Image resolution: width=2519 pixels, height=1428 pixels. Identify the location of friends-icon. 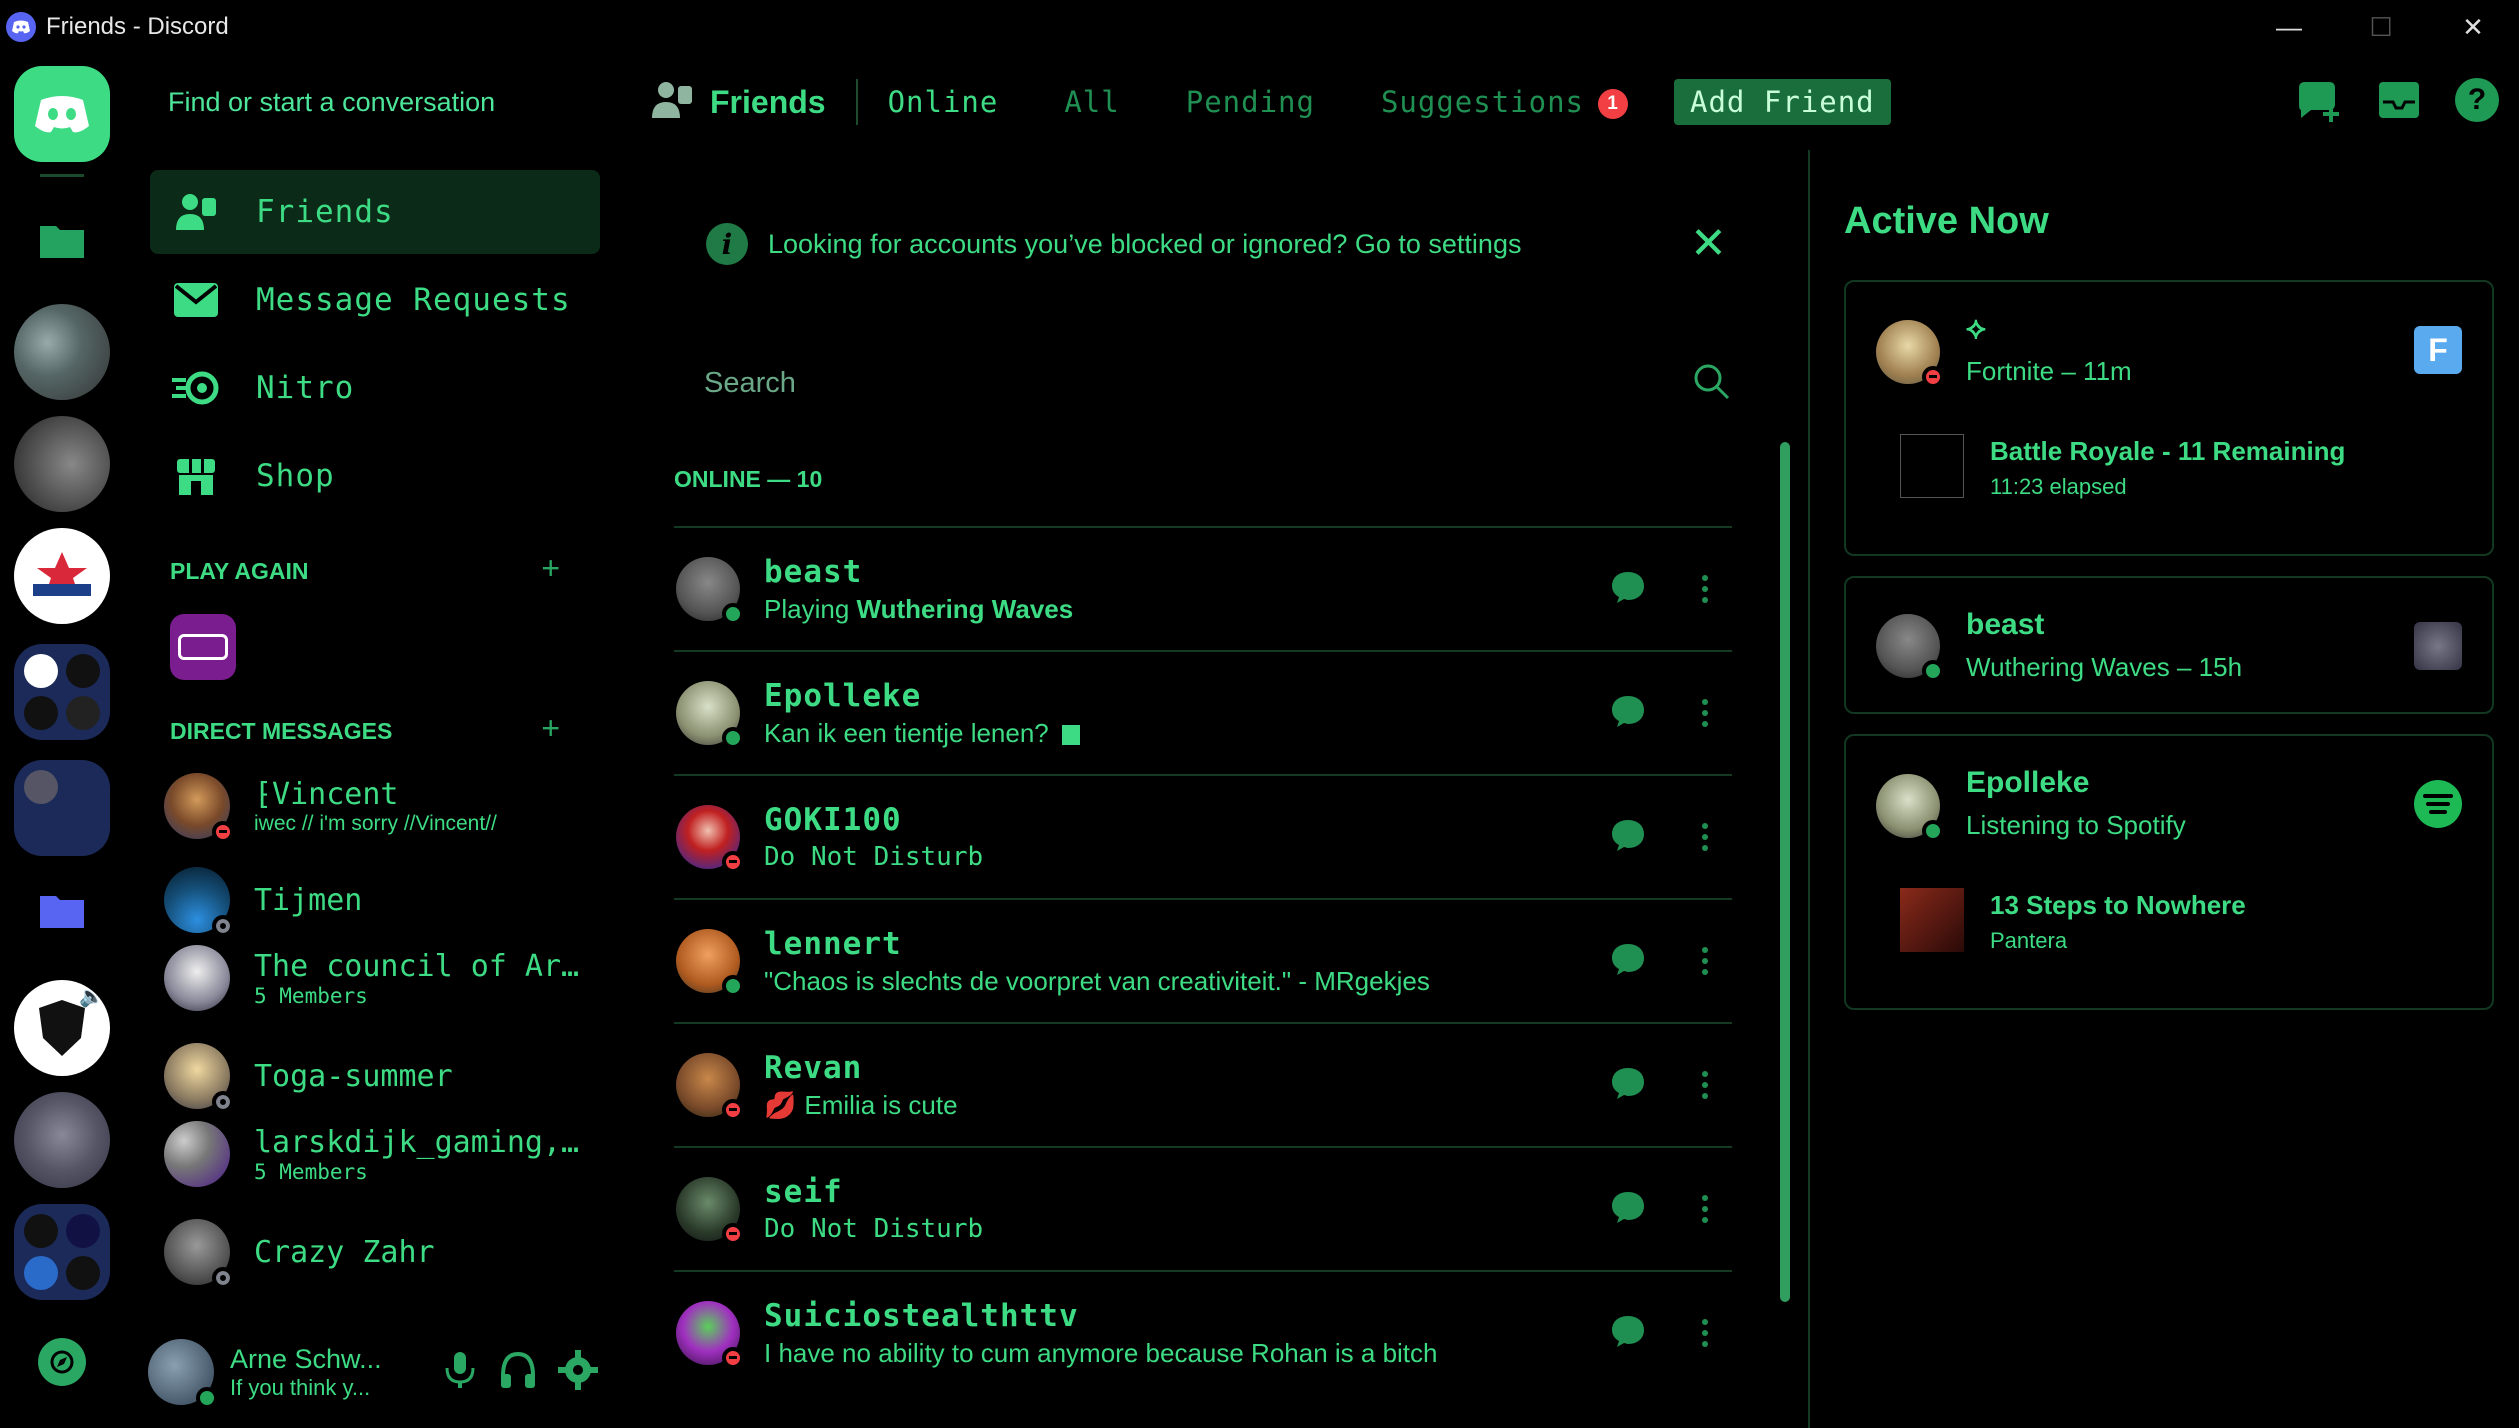
(196, 212).